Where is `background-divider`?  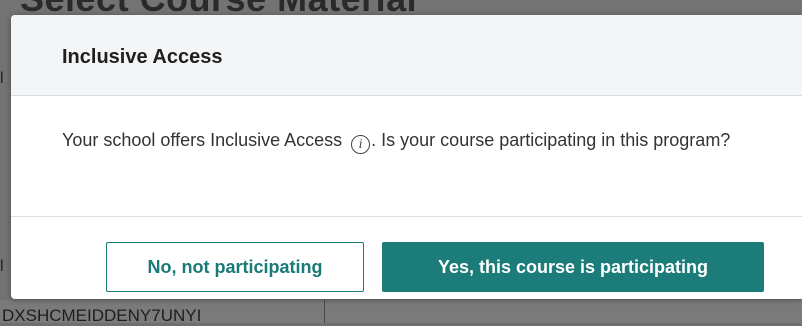
background-divider is located at coordinates (324, 311).